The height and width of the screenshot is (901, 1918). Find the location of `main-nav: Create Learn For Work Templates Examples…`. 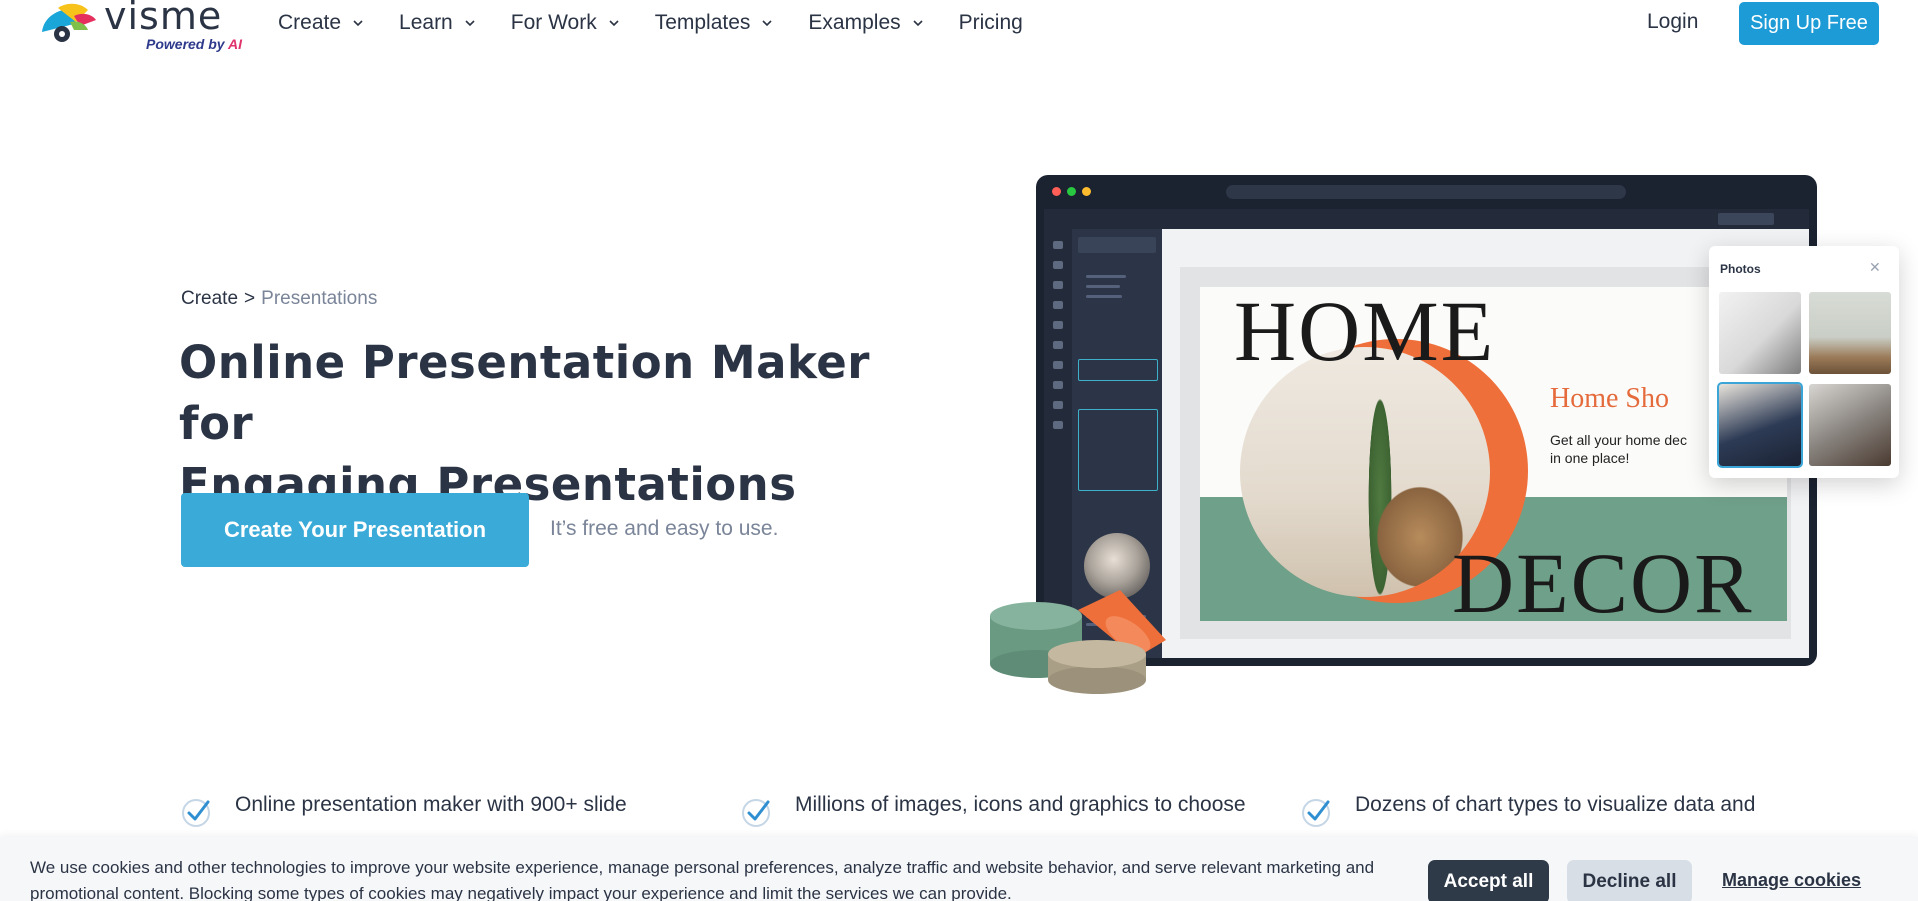

main-nav: Create Learn For Work Templates Examples… is located at coordinates (667, 23).